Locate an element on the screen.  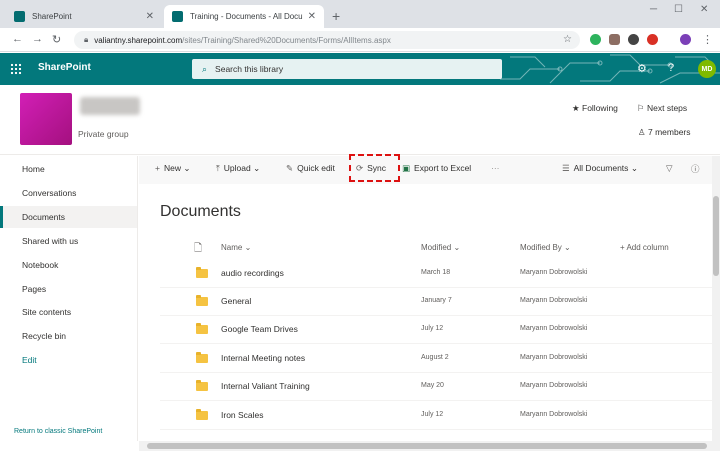
following-button: ★ Following is located at coordinates (595, 108).